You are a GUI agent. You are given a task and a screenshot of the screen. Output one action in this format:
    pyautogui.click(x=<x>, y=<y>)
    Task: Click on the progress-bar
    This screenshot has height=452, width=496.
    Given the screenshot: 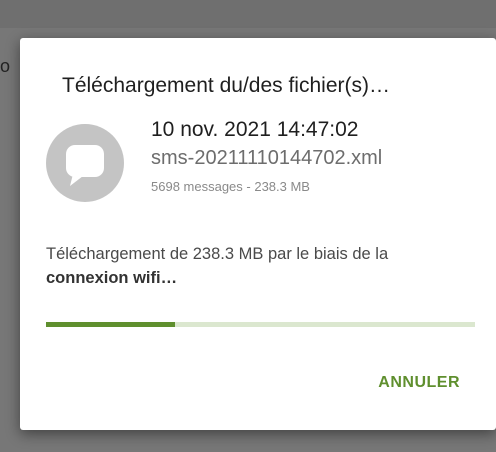 What is the action you would take?
    pyautogui.click(x=260, y=324)
    